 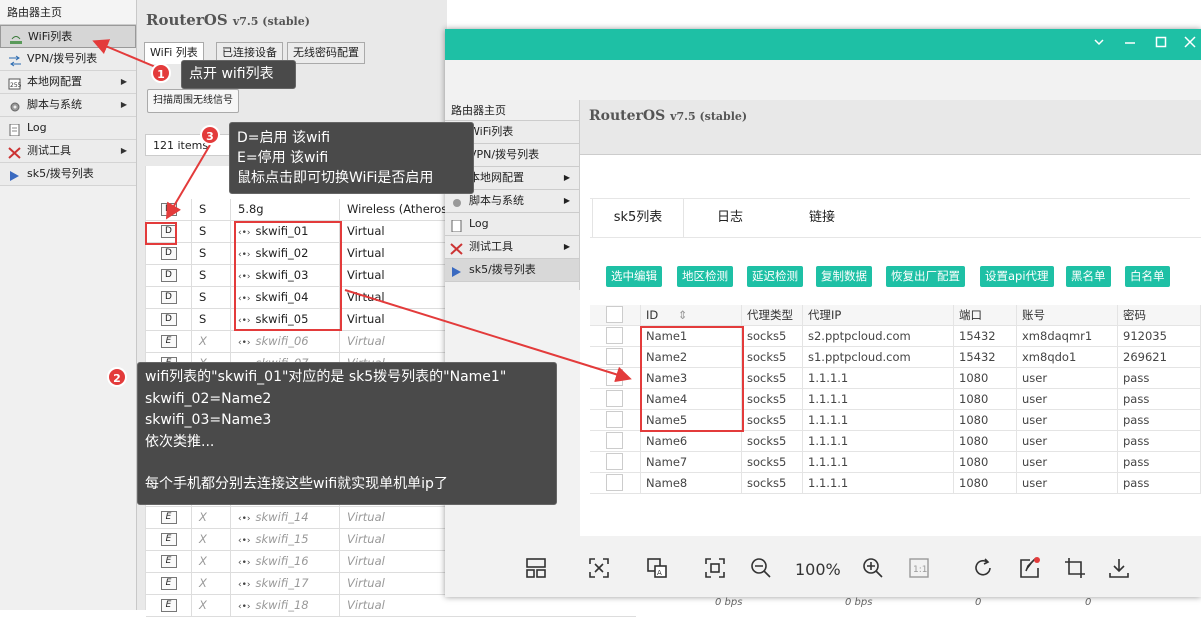 I want to click on tip3-line: 鼠标点击即可切换WiFi是否启用, so click(x=335, y=178).